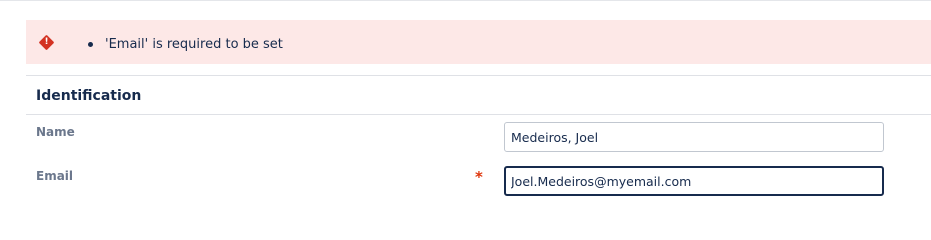 The image size is (931, 240). Describe the element at coordinates (694, 137) in the screenshot. I see `name-input` at that location.